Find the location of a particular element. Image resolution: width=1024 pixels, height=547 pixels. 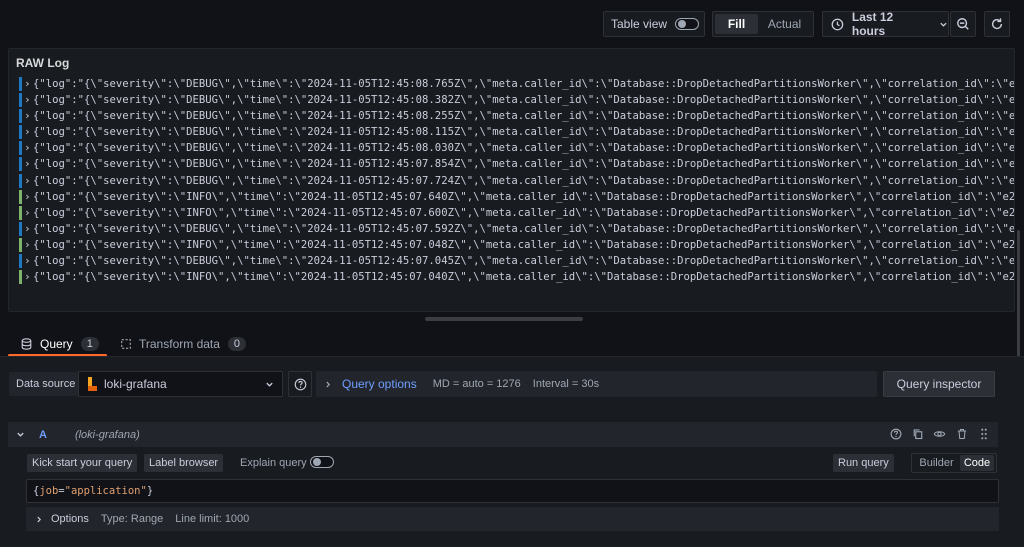

tab-transform-data: Transform data 0 is located at coordinates (183, 344).